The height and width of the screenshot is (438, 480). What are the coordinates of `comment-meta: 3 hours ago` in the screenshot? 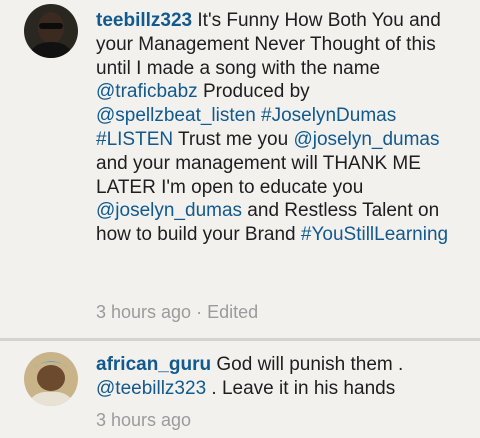 It's located at (143, 420).